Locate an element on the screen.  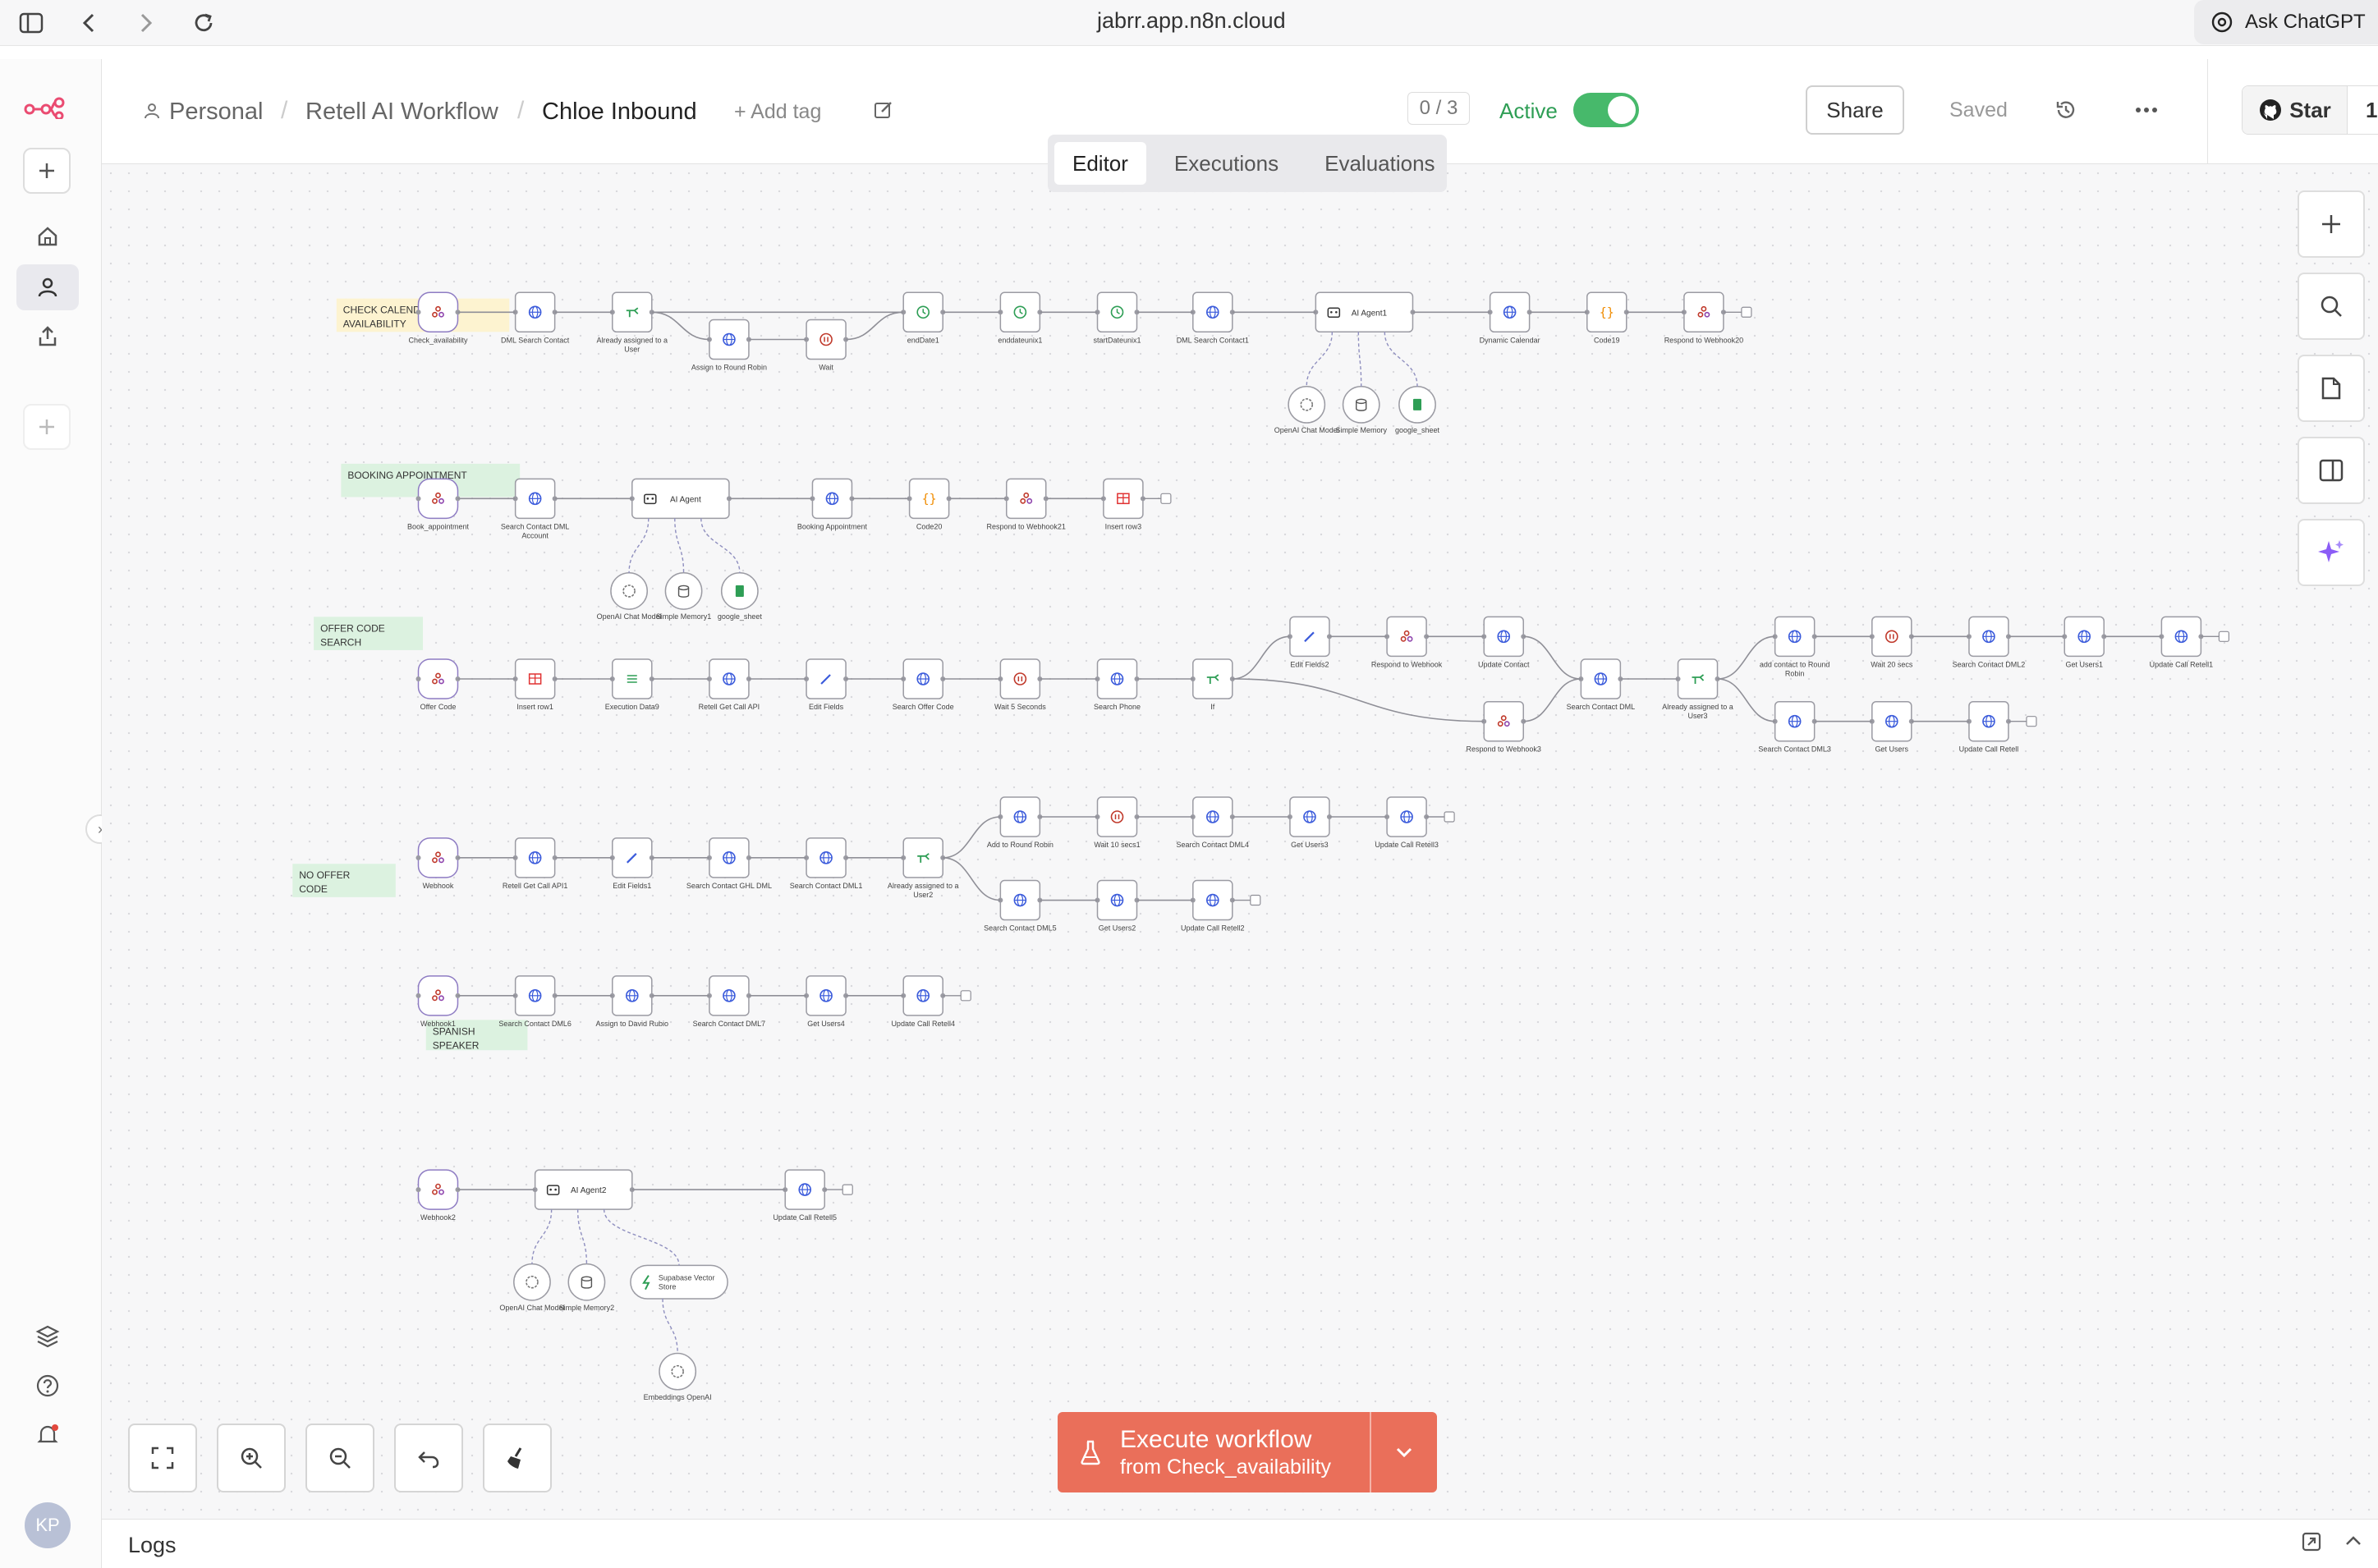
node-add-to-round-robin: Add to Round Robin is located at coordinates (1020, 822).